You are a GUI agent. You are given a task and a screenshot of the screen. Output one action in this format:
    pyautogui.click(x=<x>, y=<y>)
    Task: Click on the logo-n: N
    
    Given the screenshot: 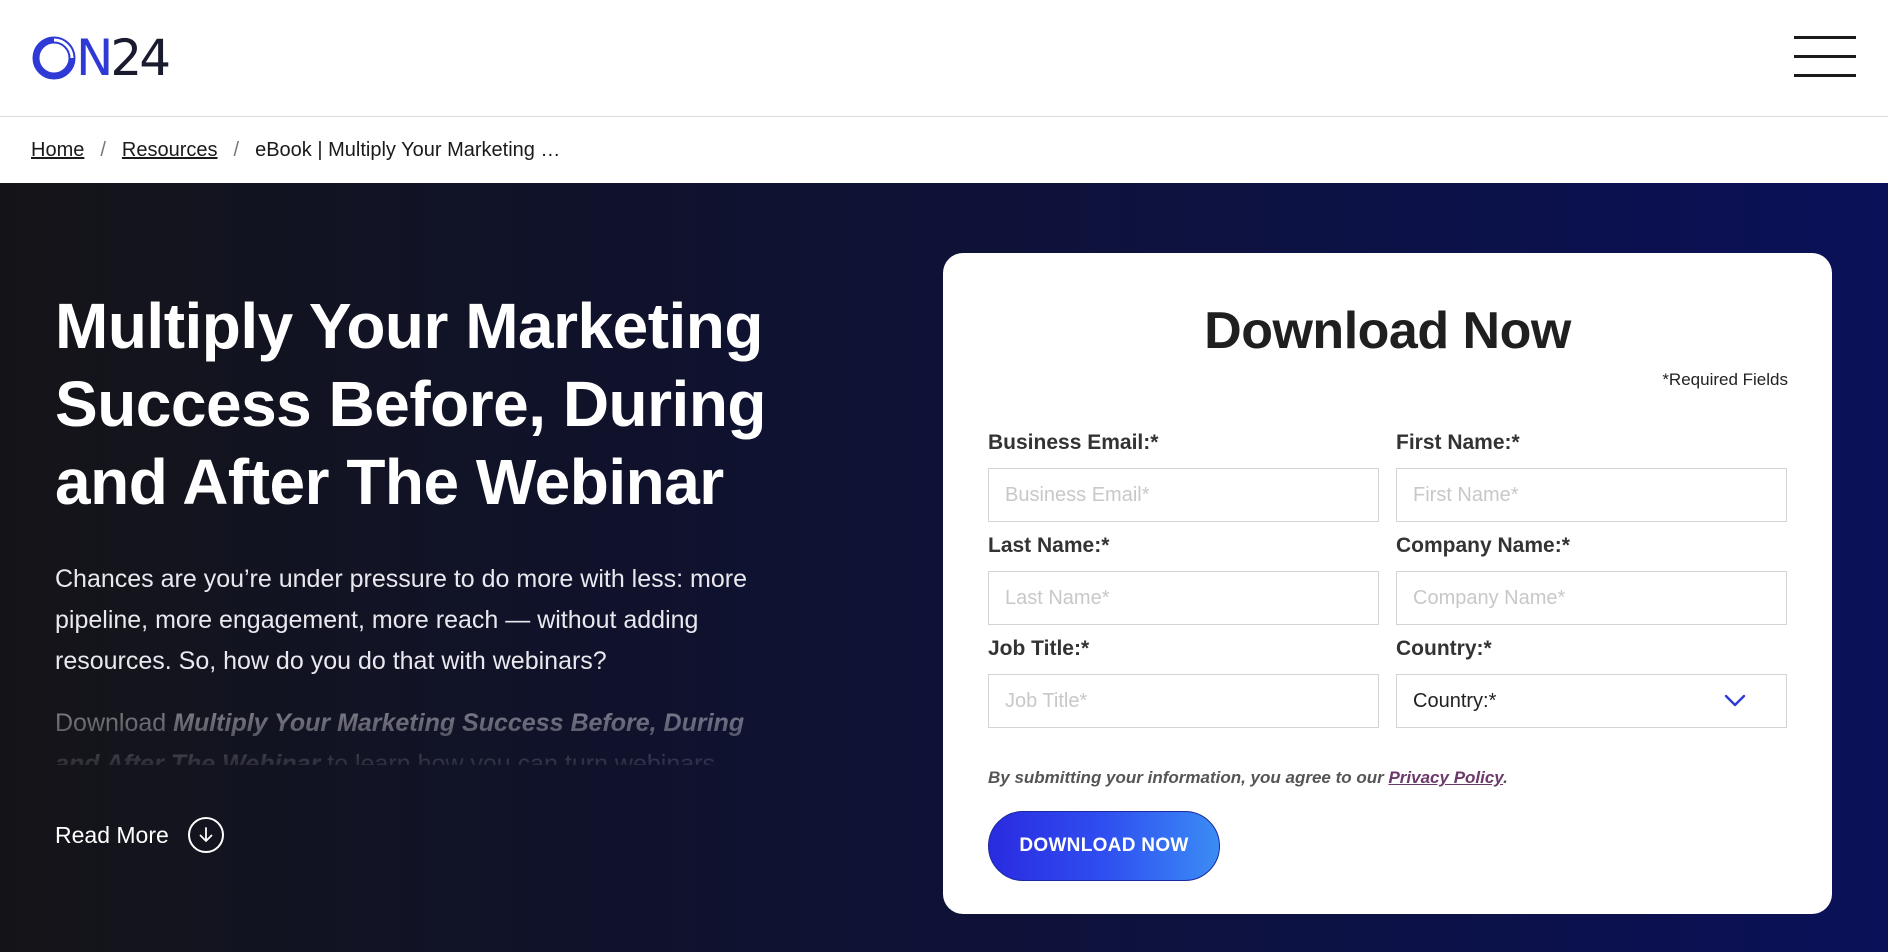 What is the action you would take?
    pyautogui.click(x=94, y=58)
    